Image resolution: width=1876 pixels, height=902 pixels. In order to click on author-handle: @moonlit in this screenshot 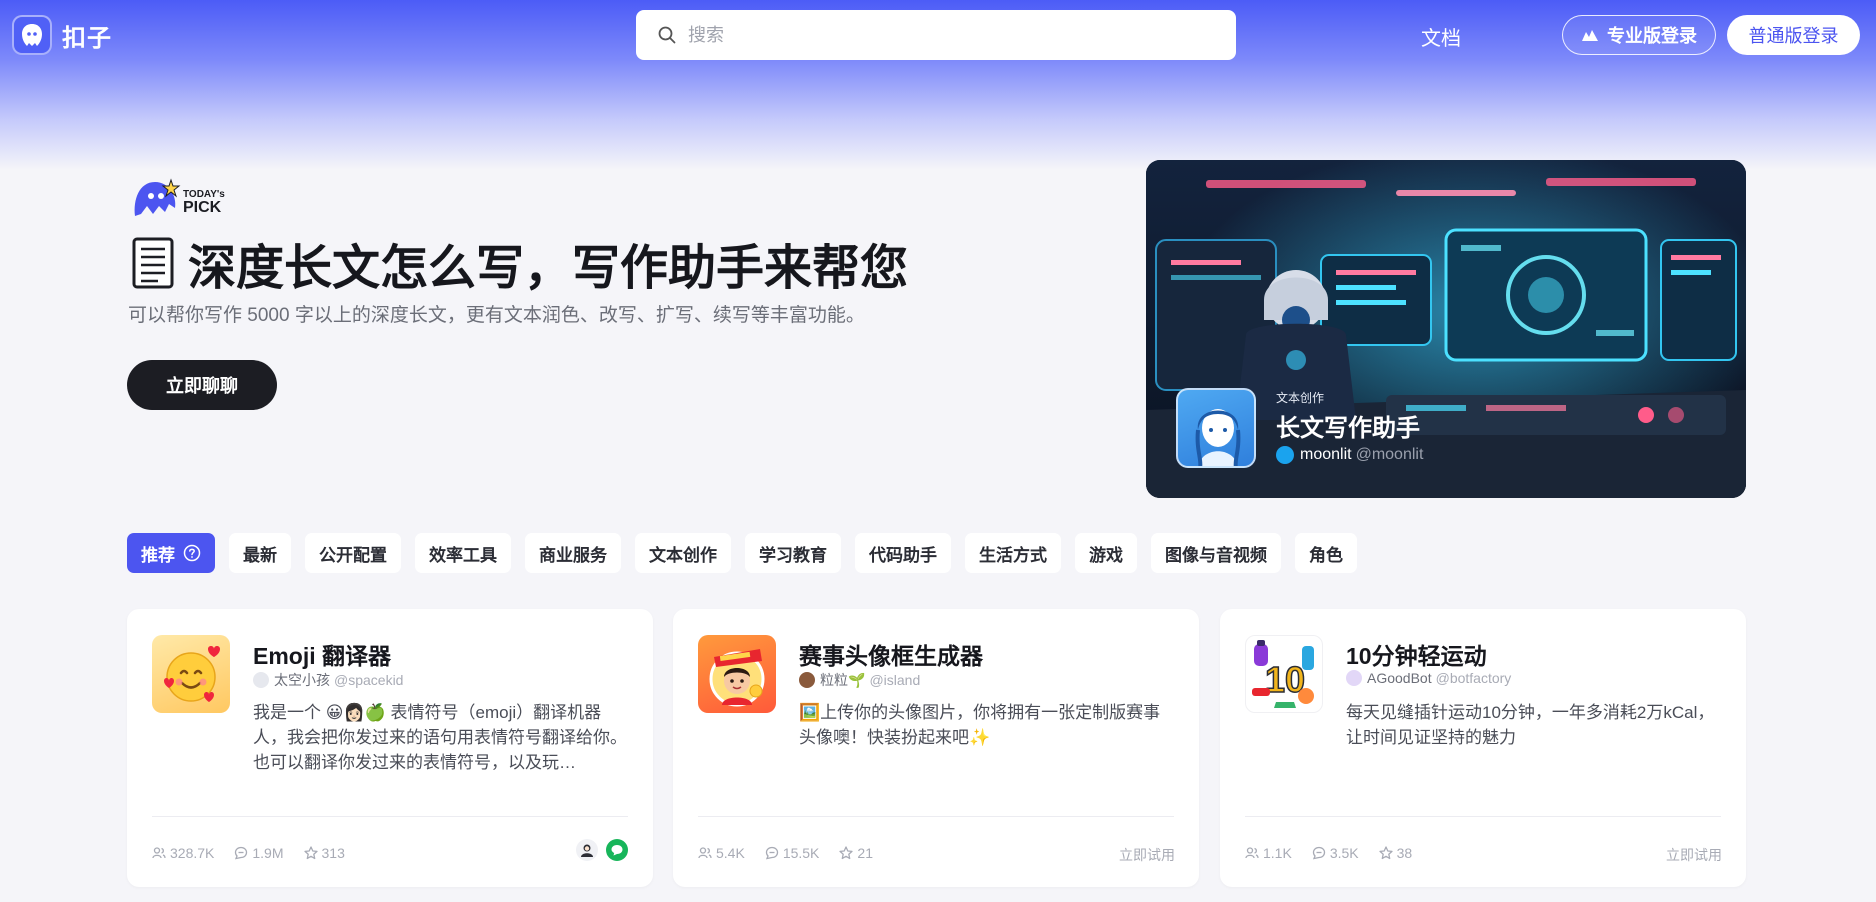, I will do `click(1389, 454)`.